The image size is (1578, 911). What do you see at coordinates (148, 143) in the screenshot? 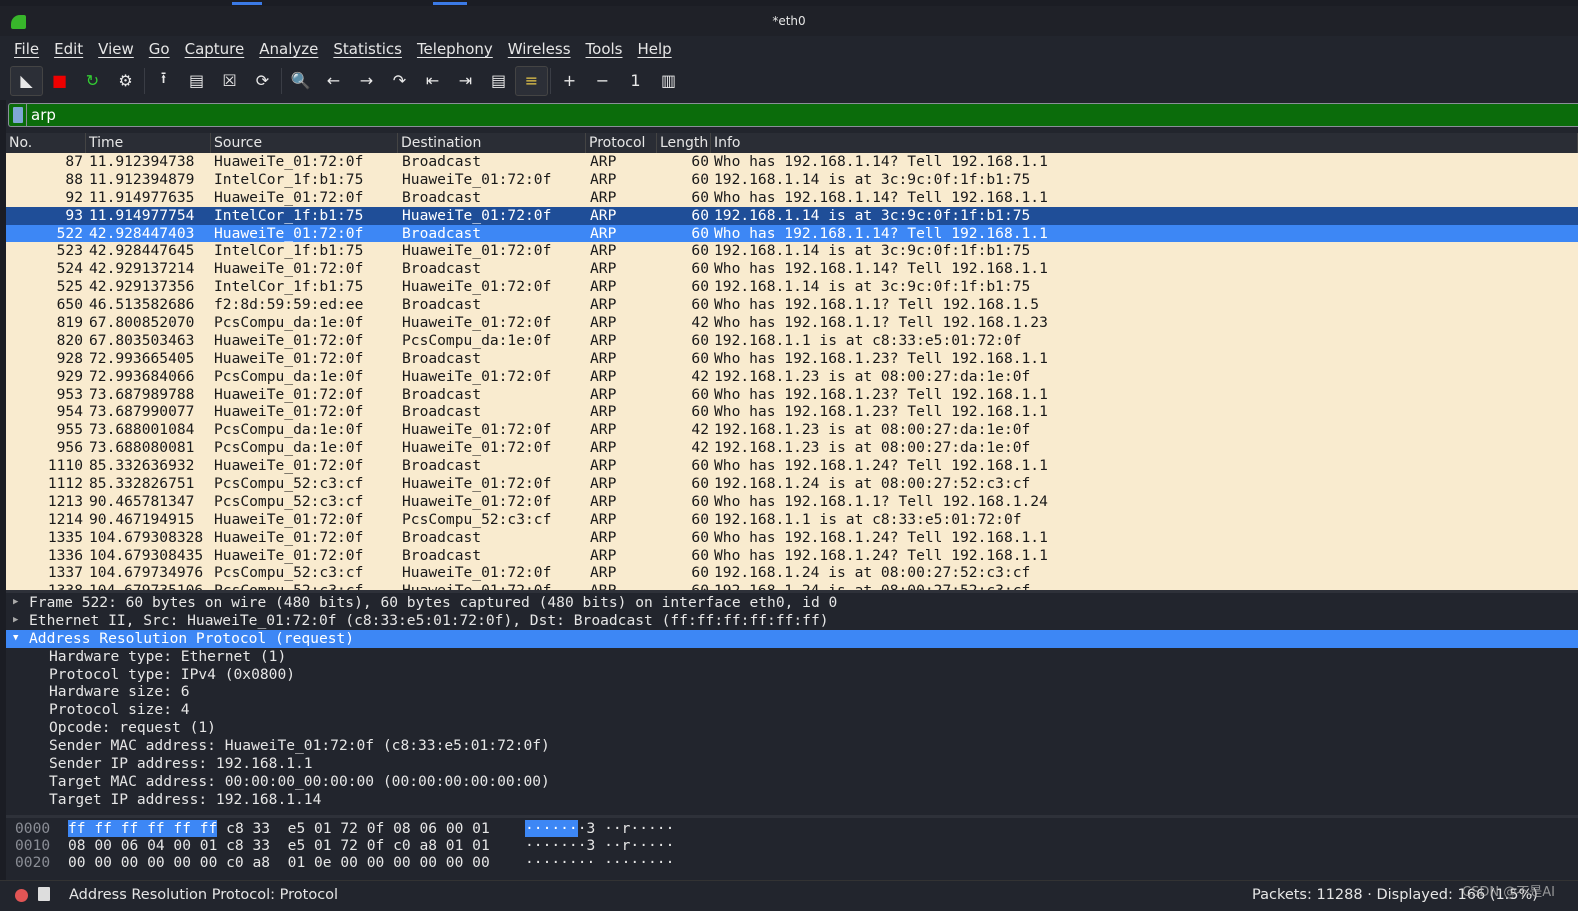
I see `column-header-time: Time` at bounding box center [148, 143].